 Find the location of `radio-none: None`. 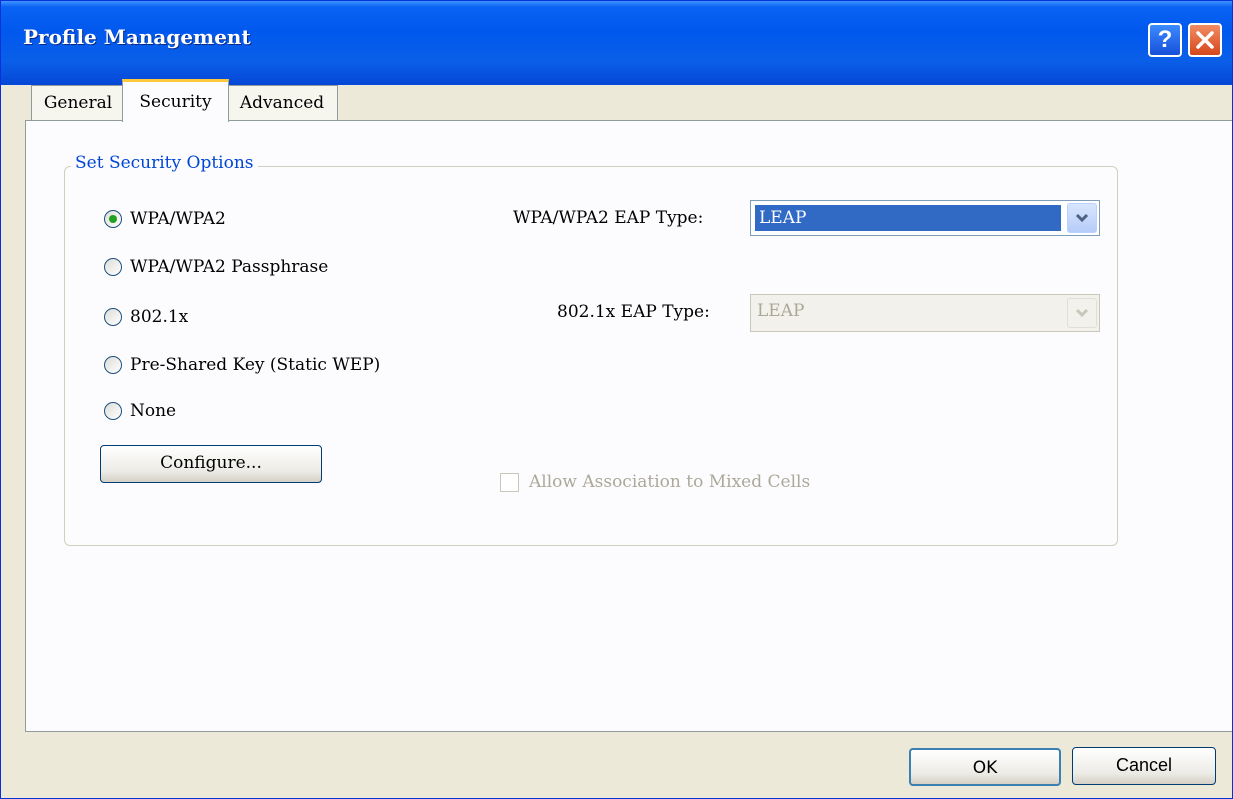

radio-none: None is located at coordinates (140, 411).